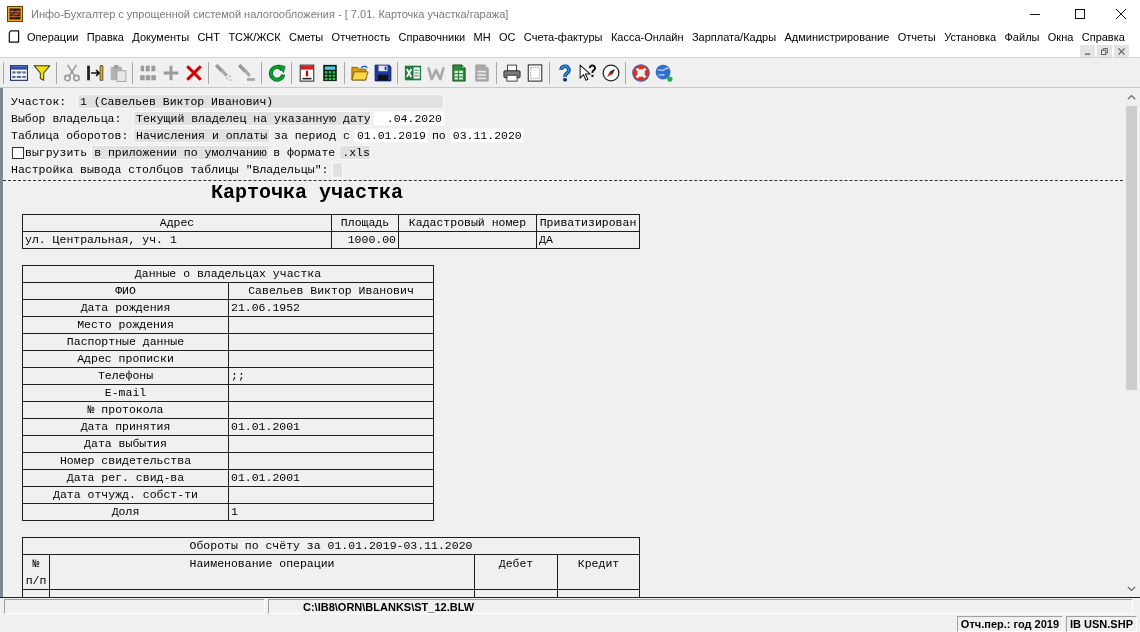 Image resolution: width=1140 pixels, height=632 pixels. Describe the element at coordinates (458, 72) in the screenshot. I see `spreadsheet-document-icon` at that location.